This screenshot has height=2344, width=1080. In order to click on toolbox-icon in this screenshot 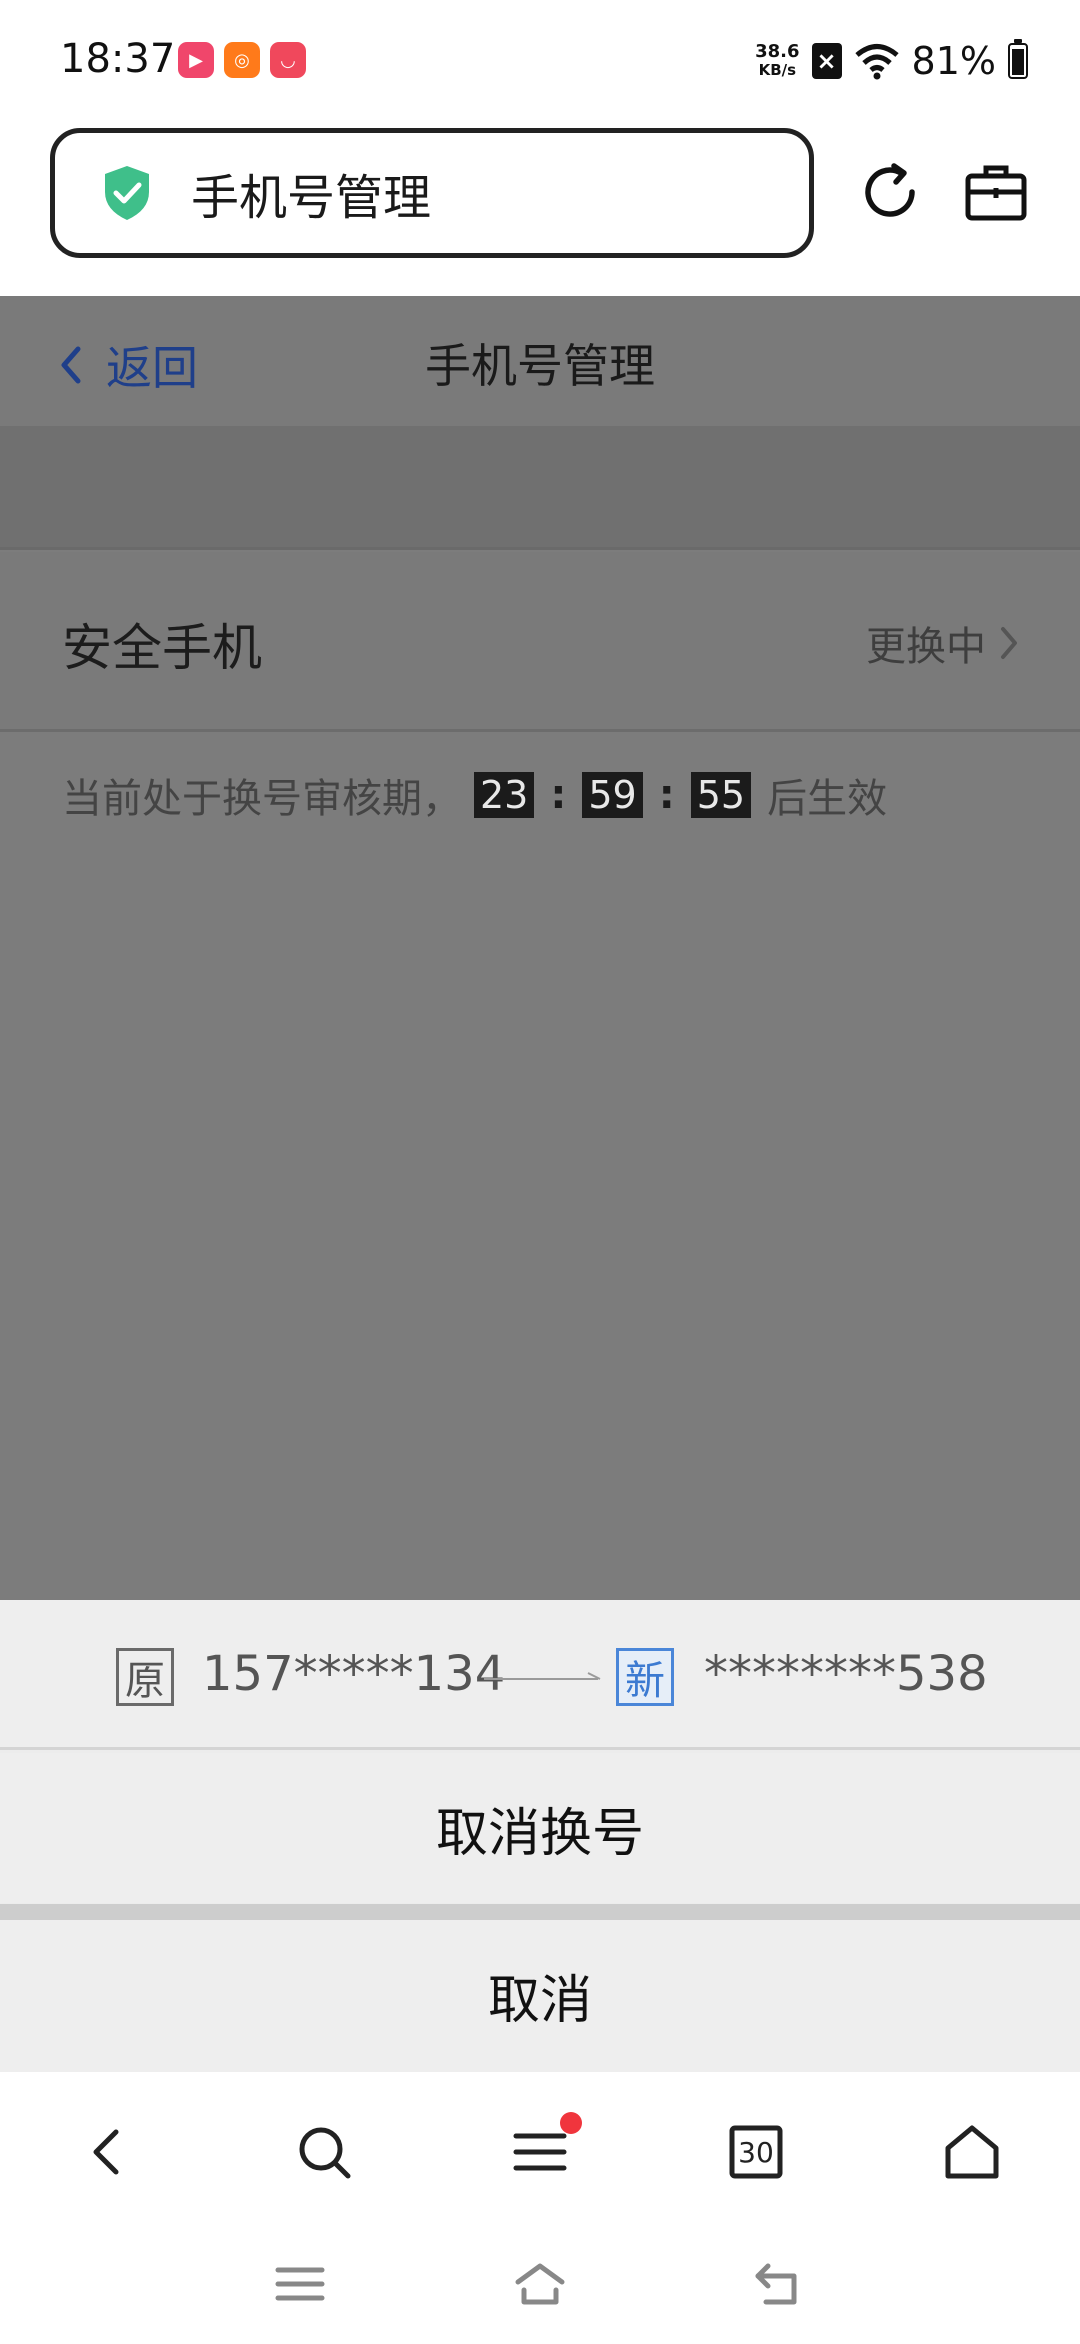, I will do `click(996, 192)`.